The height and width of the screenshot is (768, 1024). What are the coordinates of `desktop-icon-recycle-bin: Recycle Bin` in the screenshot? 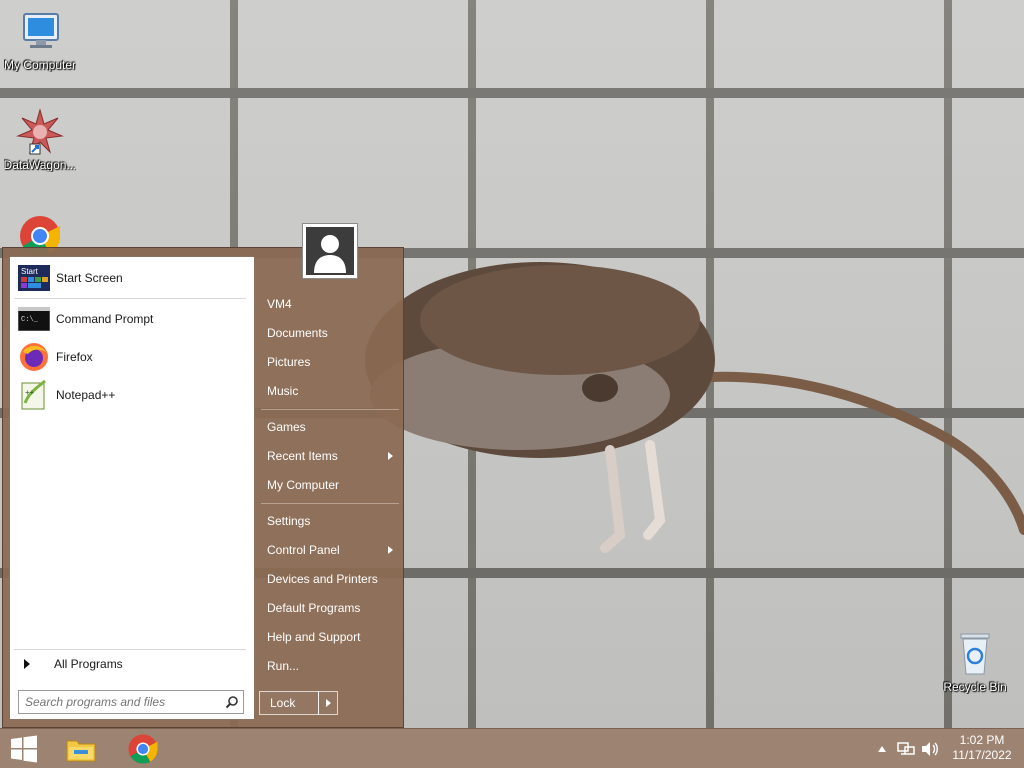 It's located at (975, 662).